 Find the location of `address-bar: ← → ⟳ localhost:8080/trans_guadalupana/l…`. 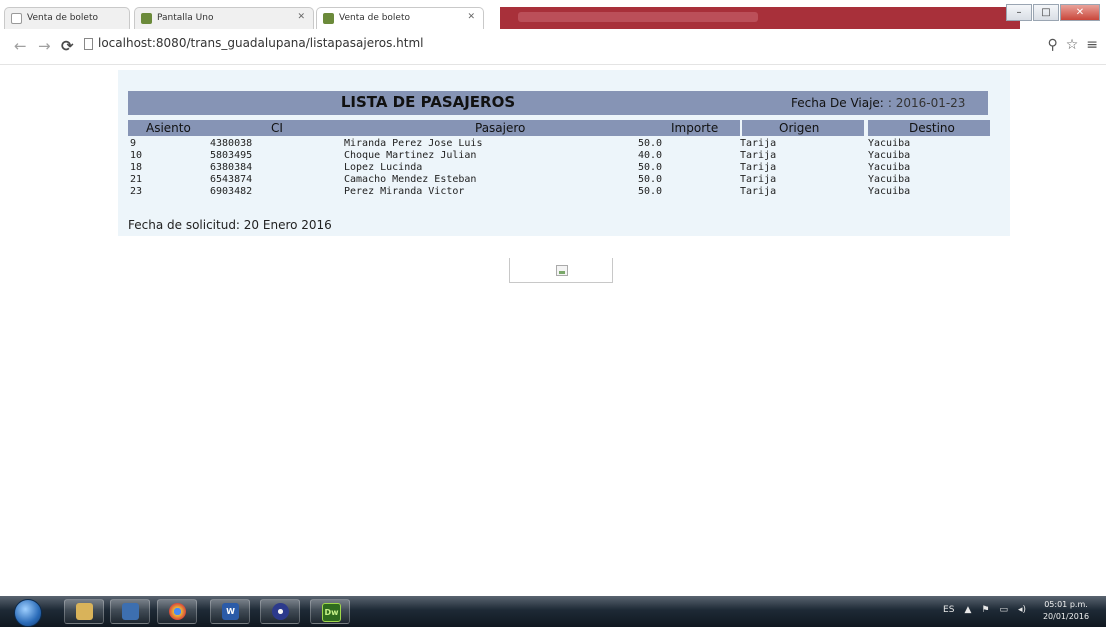

address-bar: ← → ⟳ localhost:8080/trans_guadalupana/l… is located at coordinates (553, 47).